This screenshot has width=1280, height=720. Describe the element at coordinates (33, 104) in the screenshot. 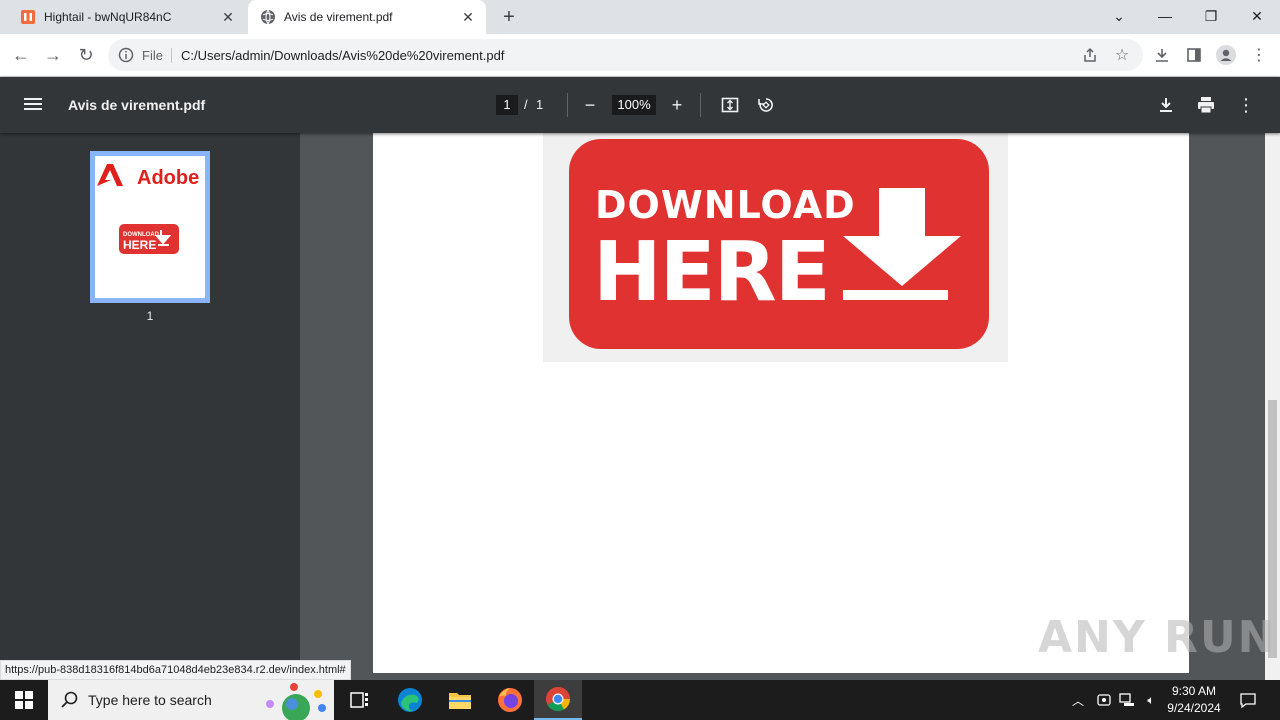

I see `sidebar-menu-icon` at that location.